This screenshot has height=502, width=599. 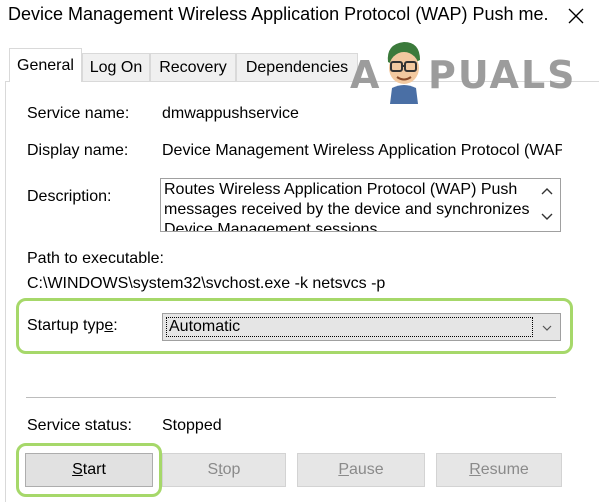 I want to click on startup-type-select: Automatic, so click(x=361, y=327).